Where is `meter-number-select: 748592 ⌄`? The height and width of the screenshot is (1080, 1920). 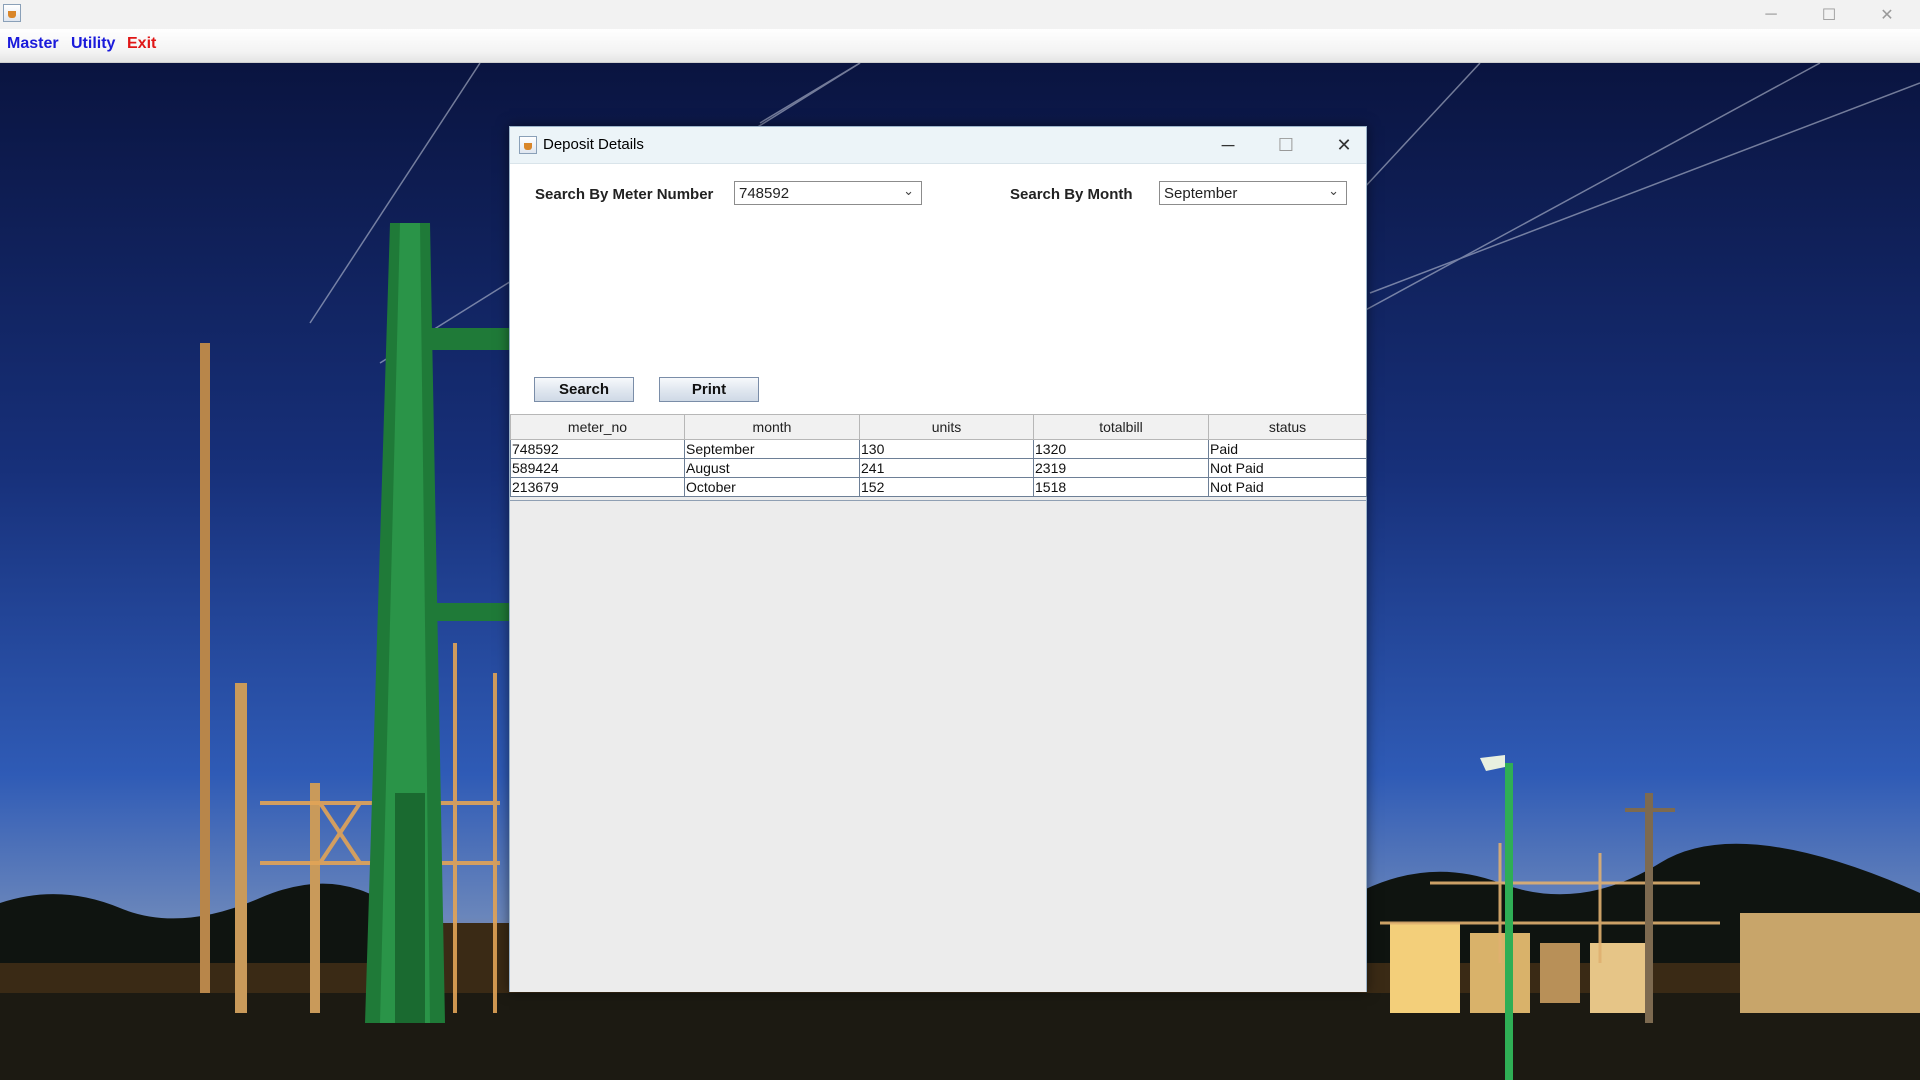
meter-number-select: 748592 ⌄ is located at coordinates (828, 193).